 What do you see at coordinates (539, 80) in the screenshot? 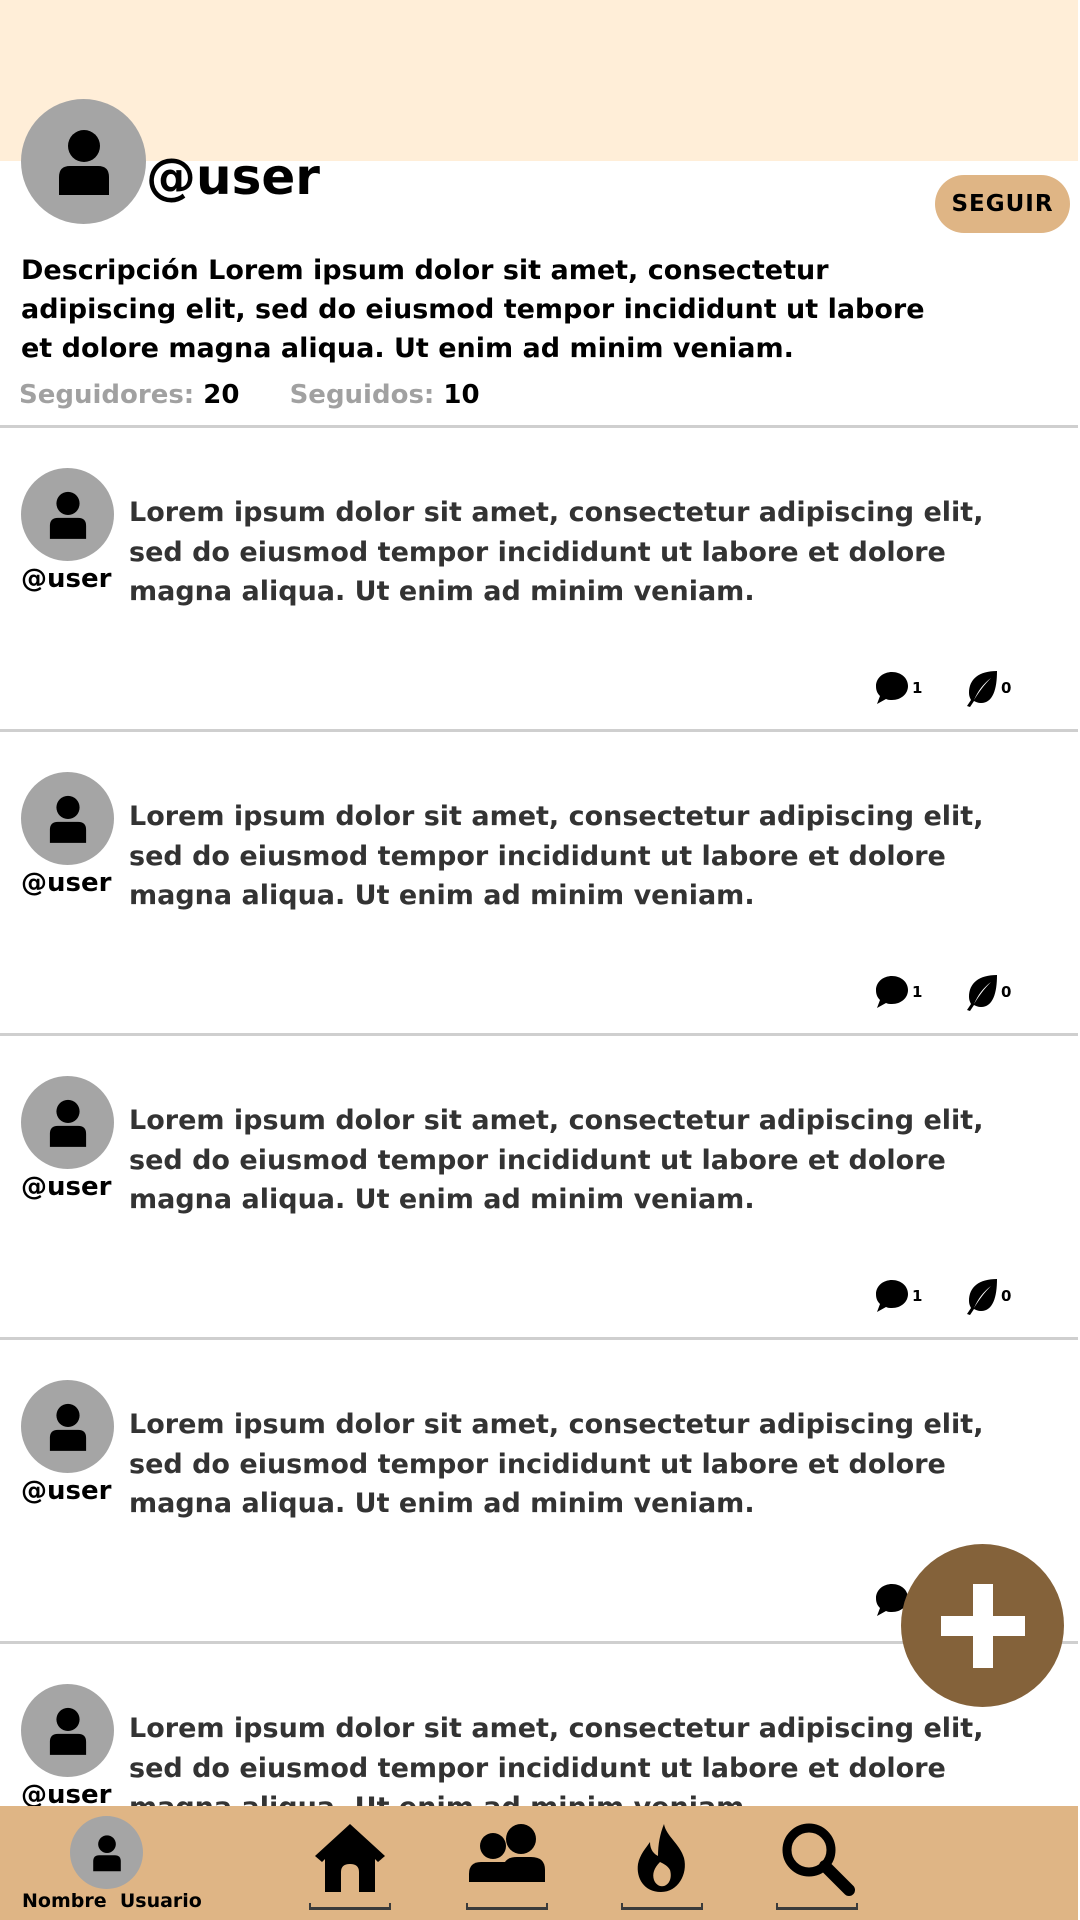
I see `profile-banner` at bounding box center [539, 80].